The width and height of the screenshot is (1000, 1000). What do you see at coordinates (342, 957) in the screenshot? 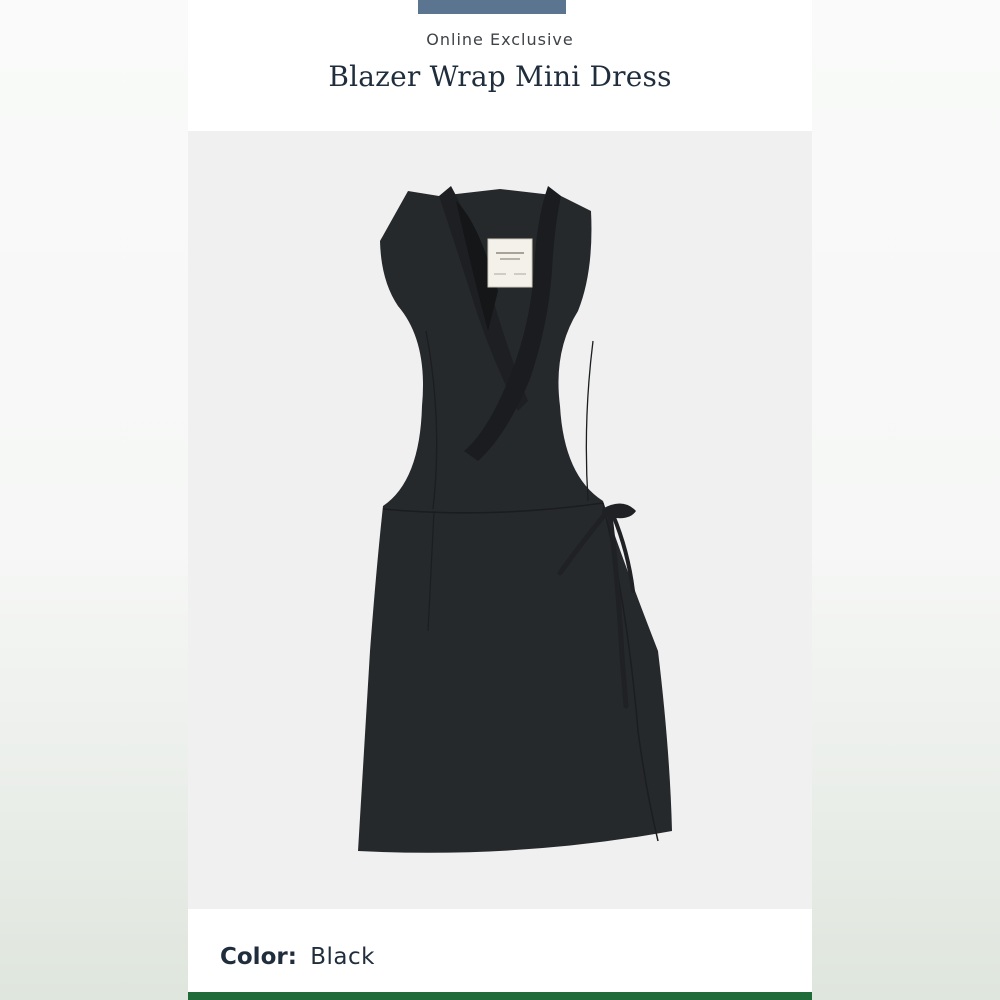
I see `color-value: Black` at bounding box center [342, 957].